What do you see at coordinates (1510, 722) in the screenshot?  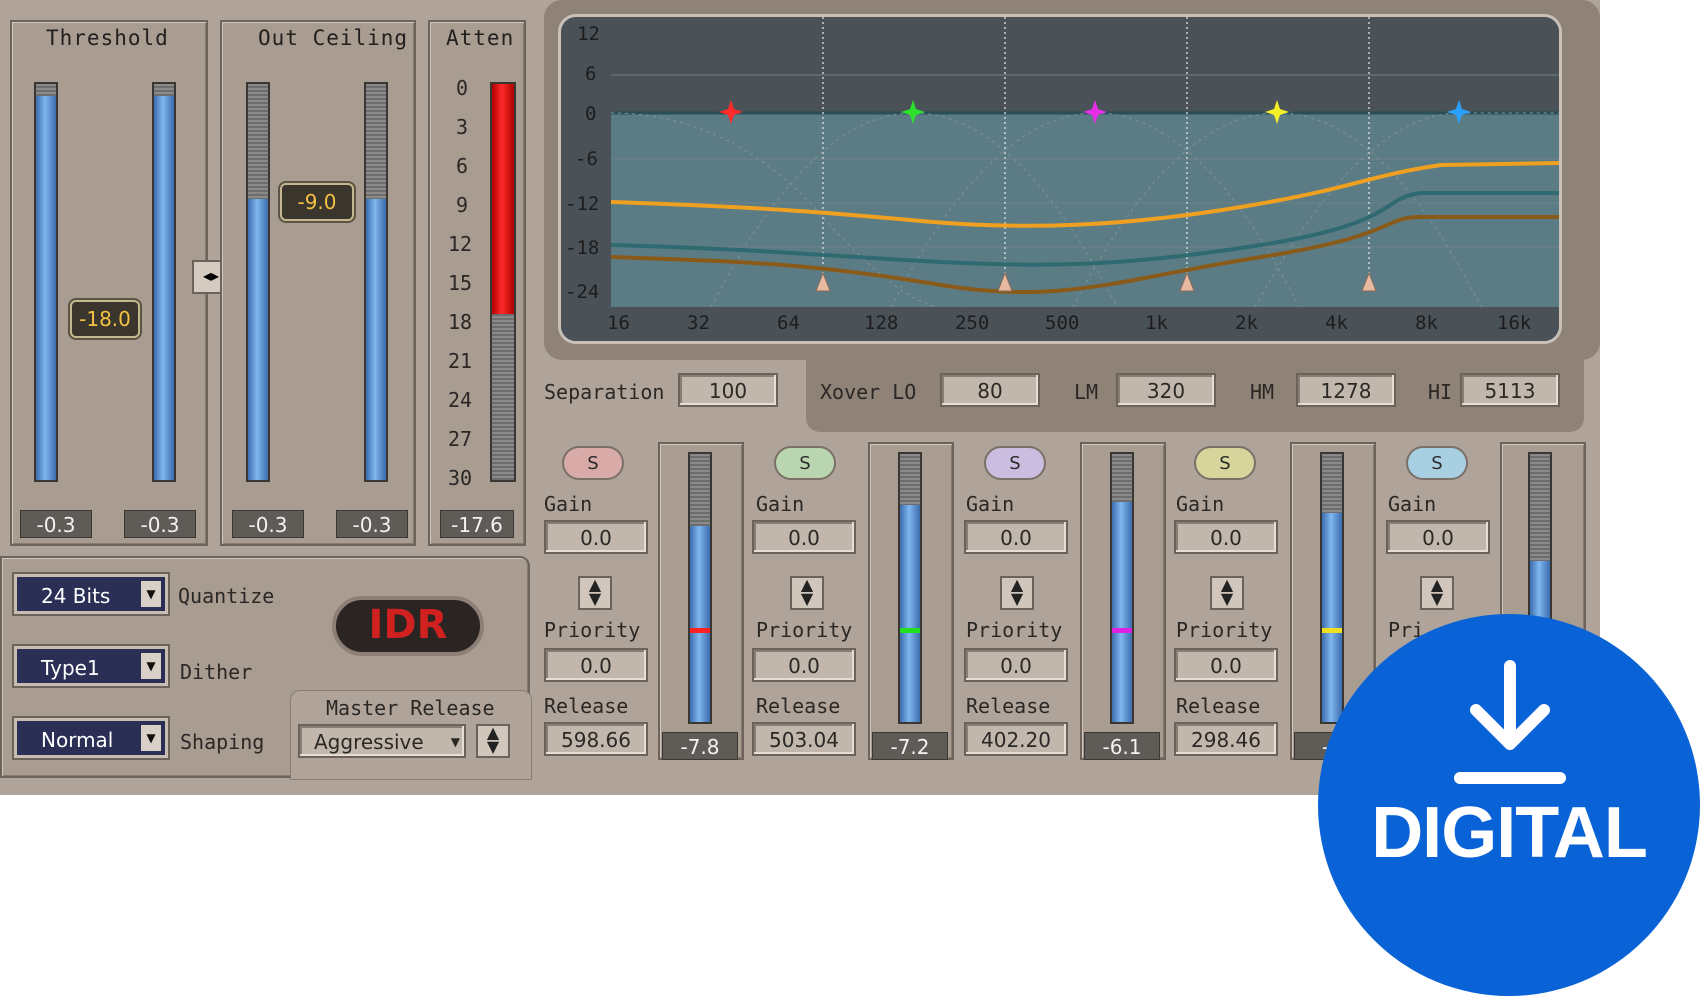 I see `download-icon` at bounding box center [1510, 722].